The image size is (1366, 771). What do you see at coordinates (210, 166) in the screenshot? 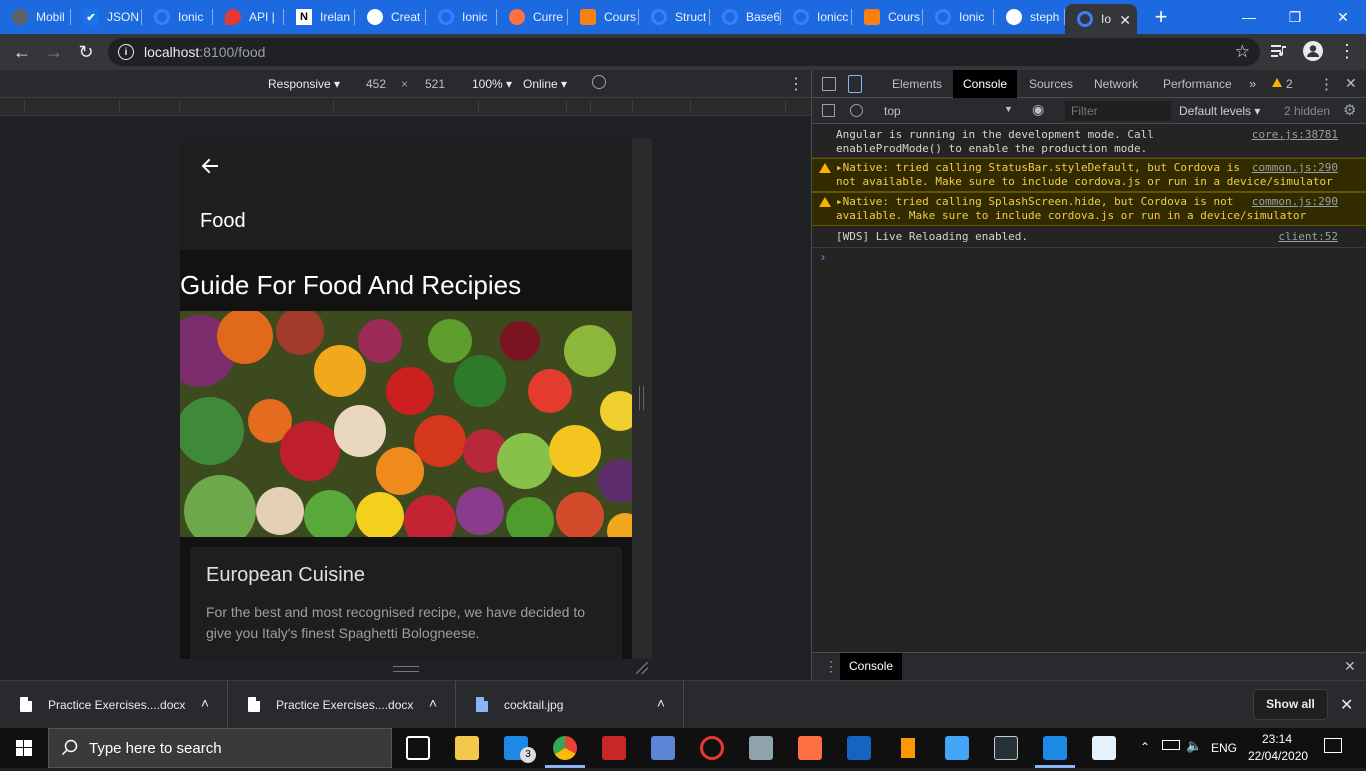
I see `app-back-button` at bounding box center [210, 166].